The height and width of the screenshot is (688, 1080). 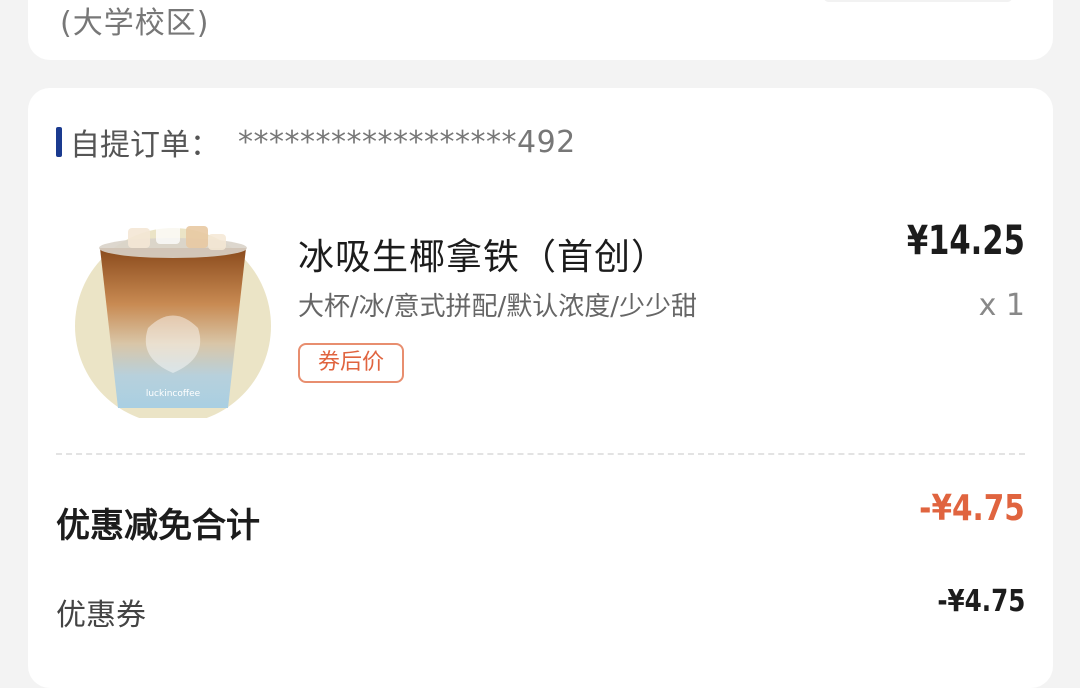 What do you see at coordinates (965, 241) in the screenshot?
I see `product-price: ¥14.25` at bounding box center [965, 241].